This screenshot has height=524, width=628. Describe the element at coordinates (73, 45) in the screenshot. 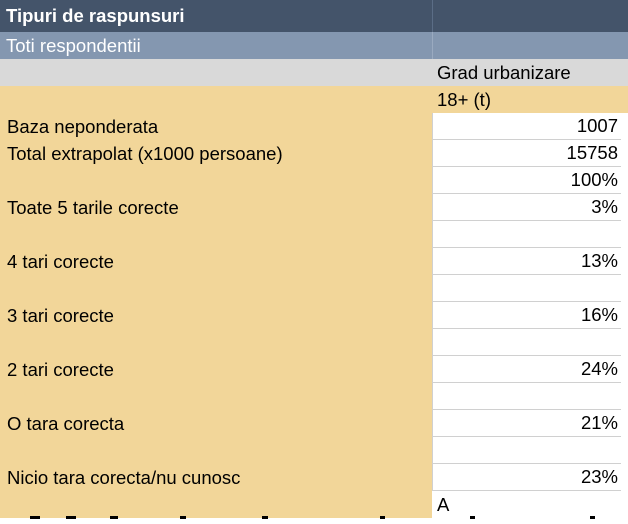

I see `table-subtitle: Toti respondentii` at that location.